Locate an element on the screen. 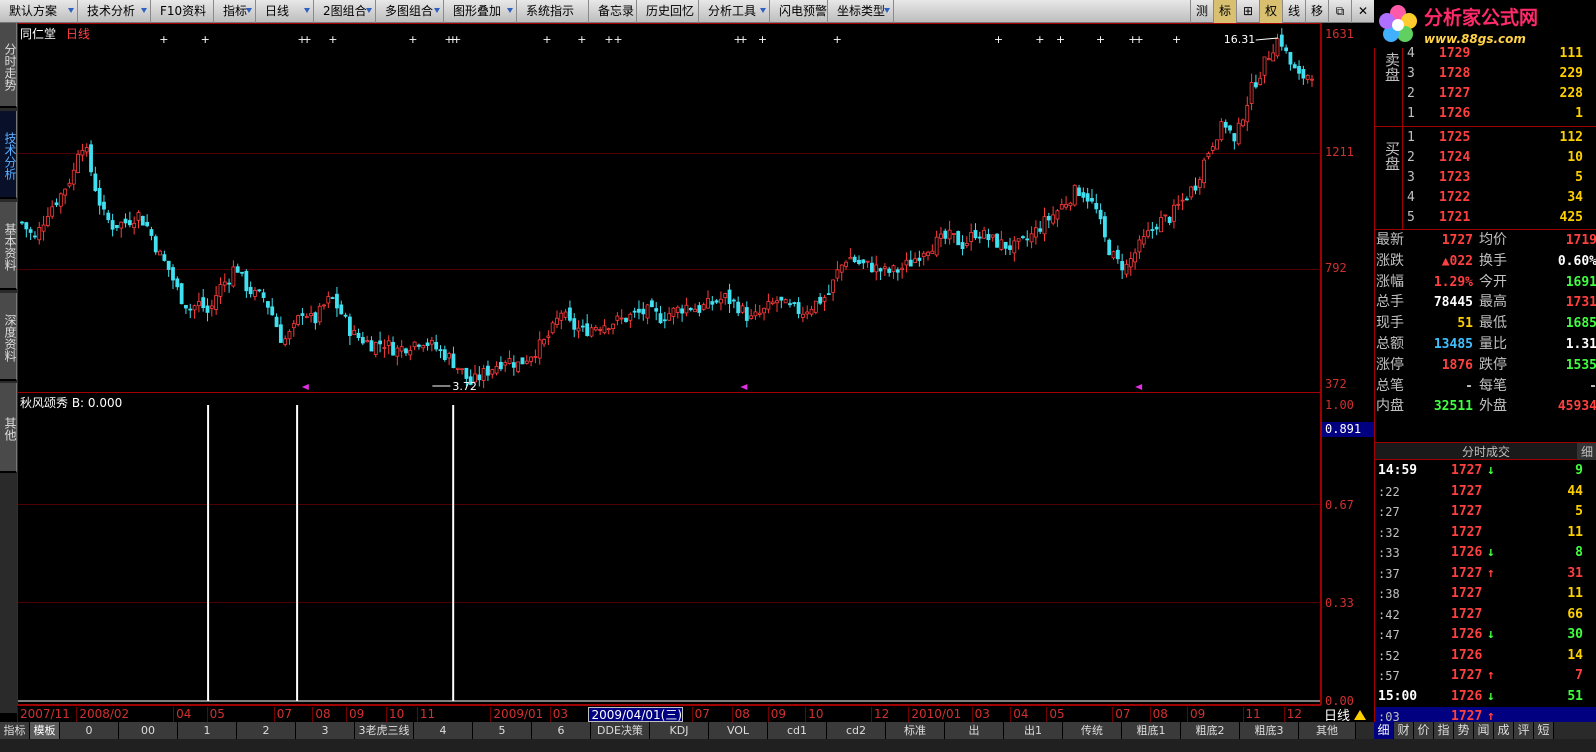  tick-row: :38 1727 11 is located at coordinates (1485, 594).